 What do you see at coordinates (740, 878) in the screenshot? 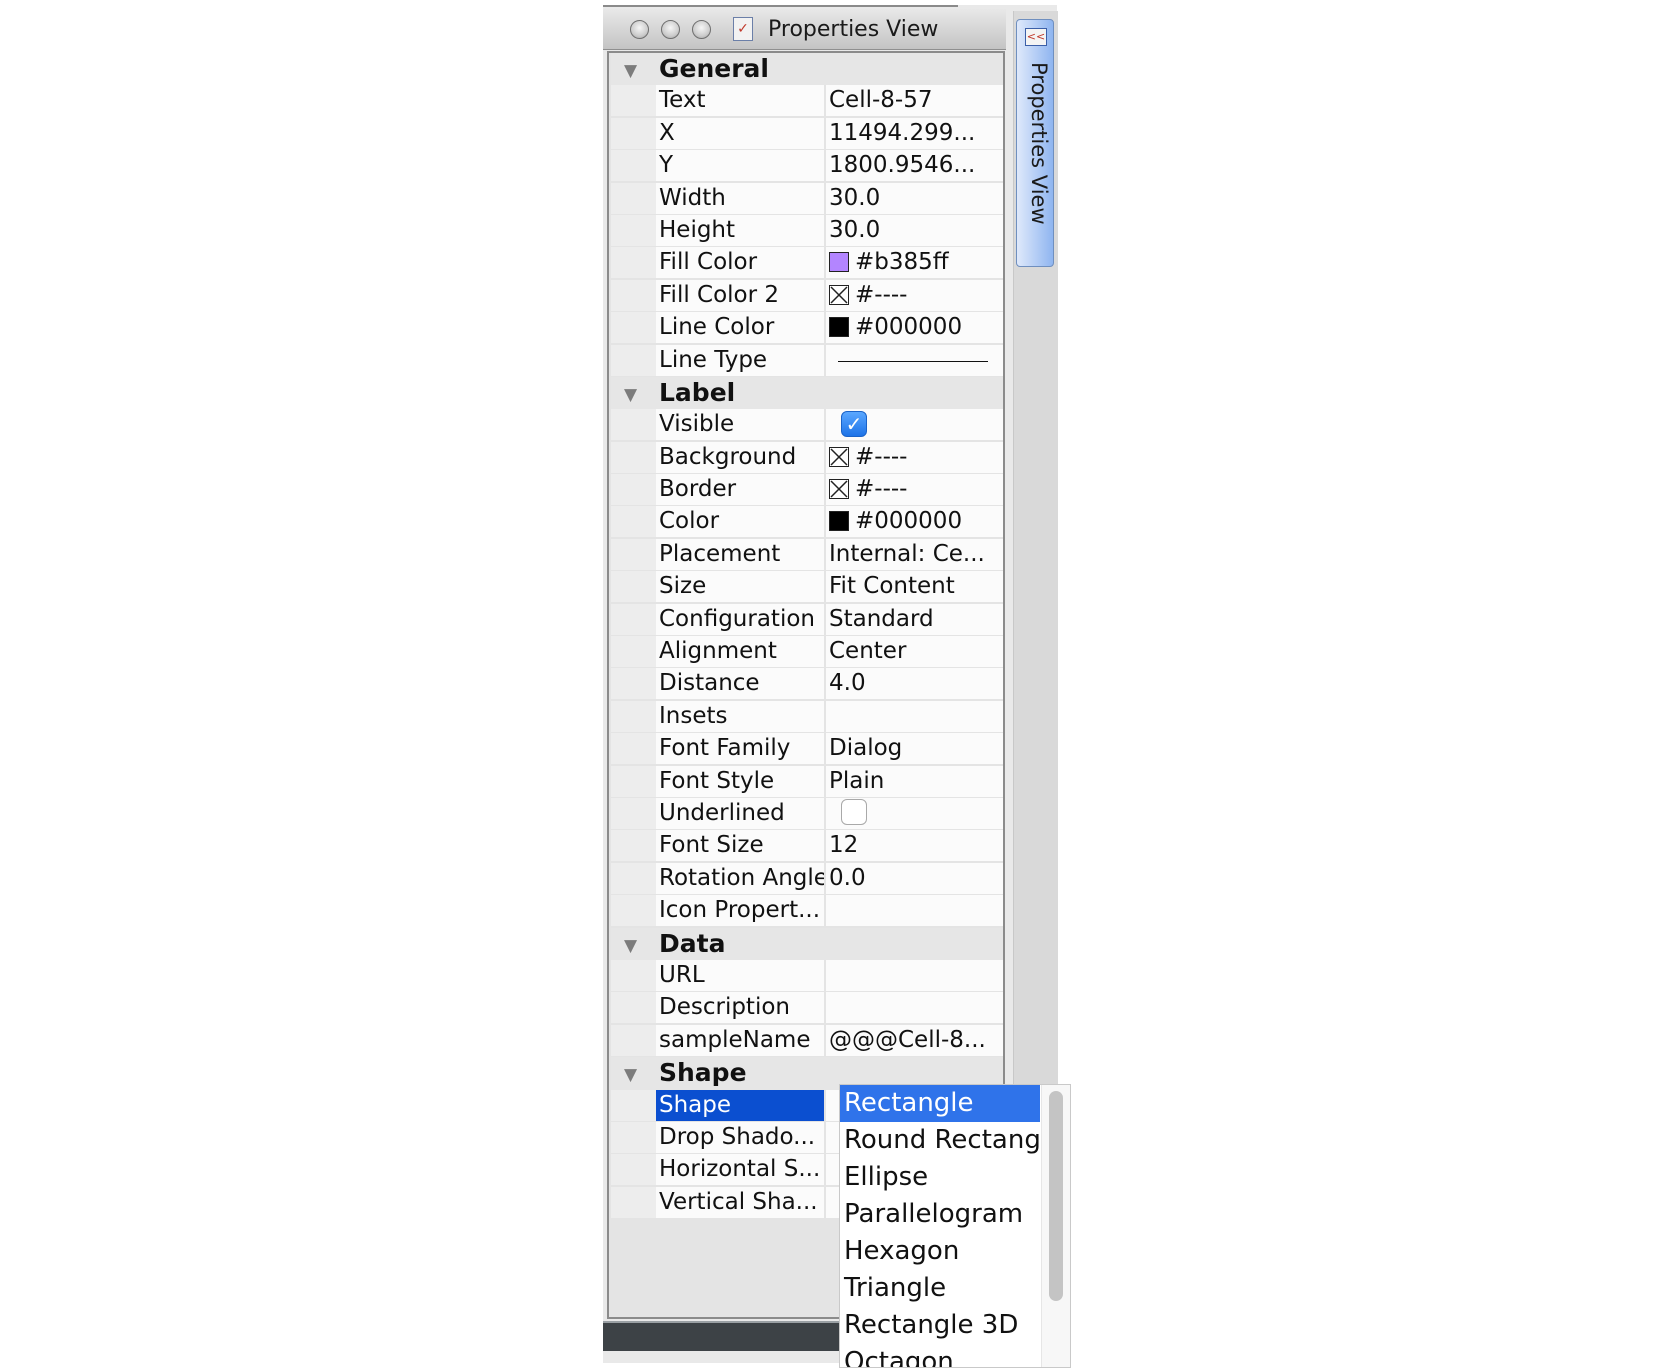
I see `property-name: Rotation Angle` at bounding box center [740, 878].